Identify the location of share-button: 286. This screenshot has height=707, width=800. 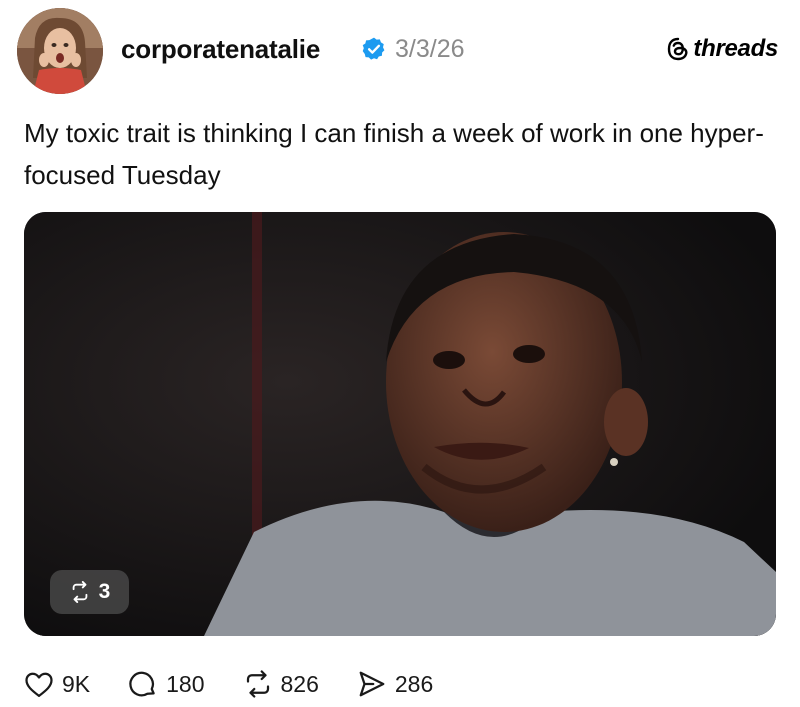
(395, 684).